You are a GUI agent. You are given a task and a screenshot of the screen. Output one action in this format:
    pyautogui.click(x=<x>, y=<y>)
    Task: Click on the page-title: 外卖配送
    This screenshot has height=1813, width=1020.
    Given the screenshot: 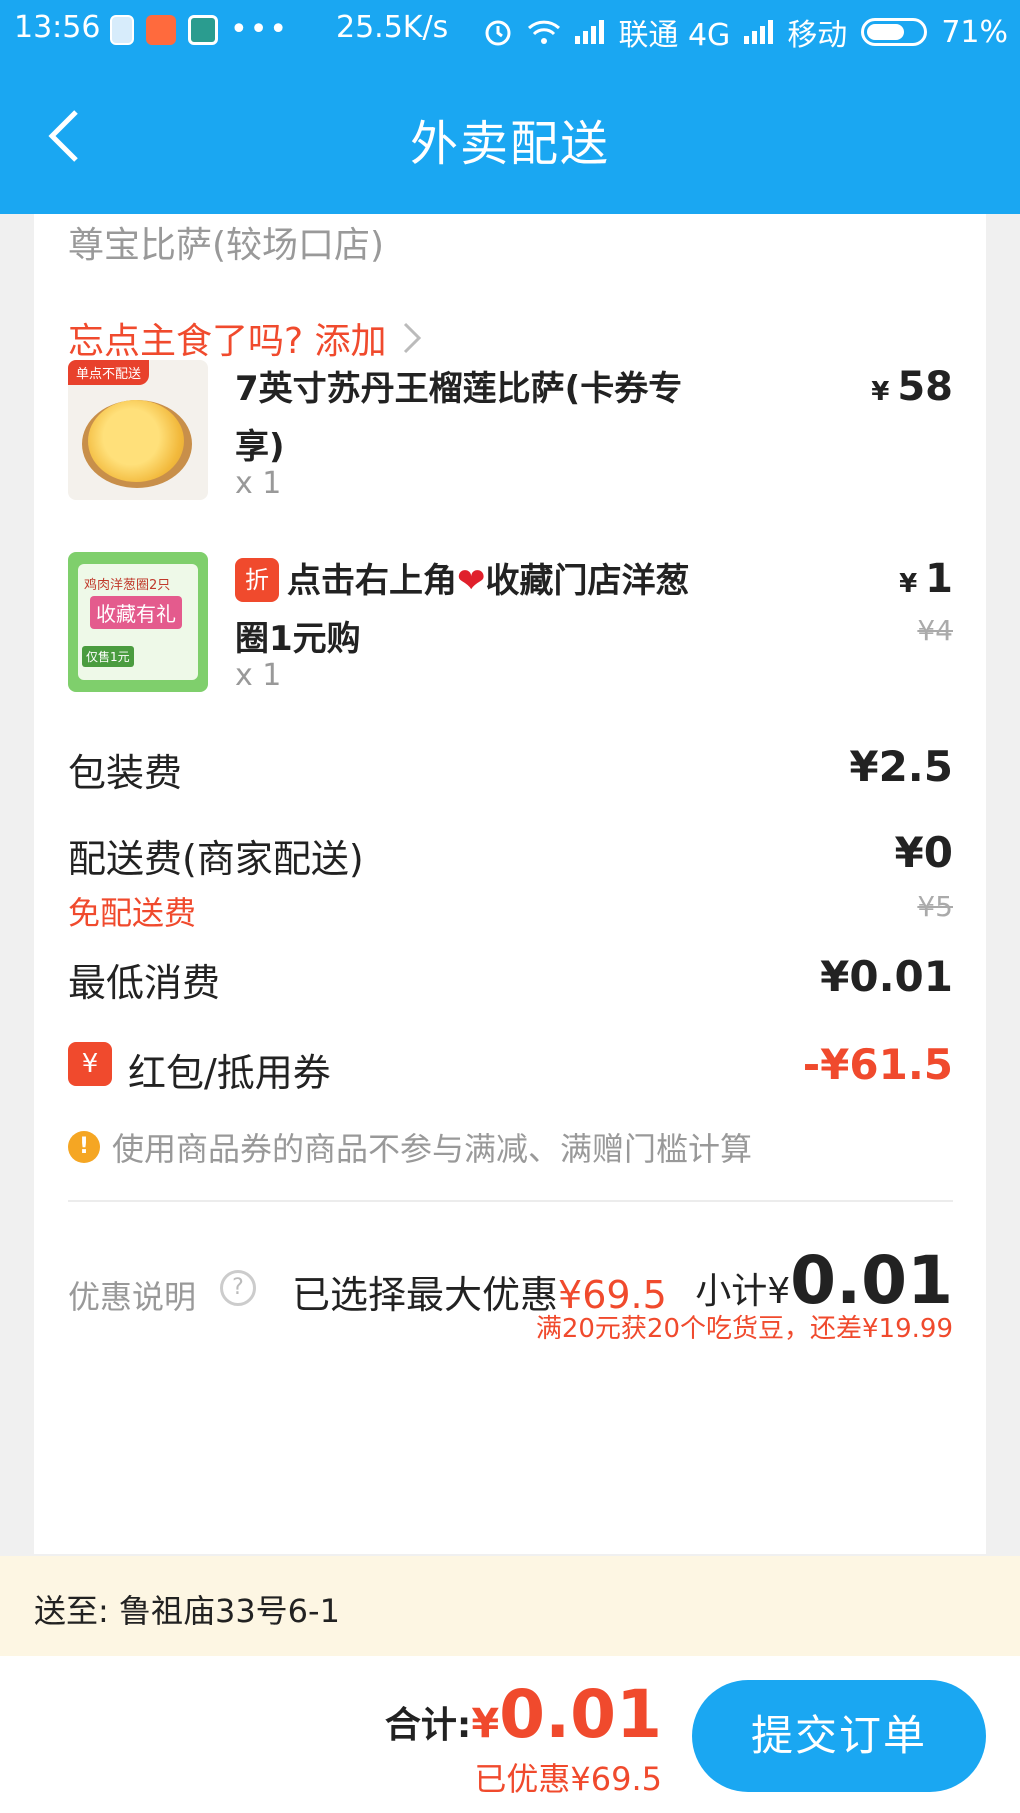 What is the action you would take?
    pyautogui.click(x=509, y=144)
    